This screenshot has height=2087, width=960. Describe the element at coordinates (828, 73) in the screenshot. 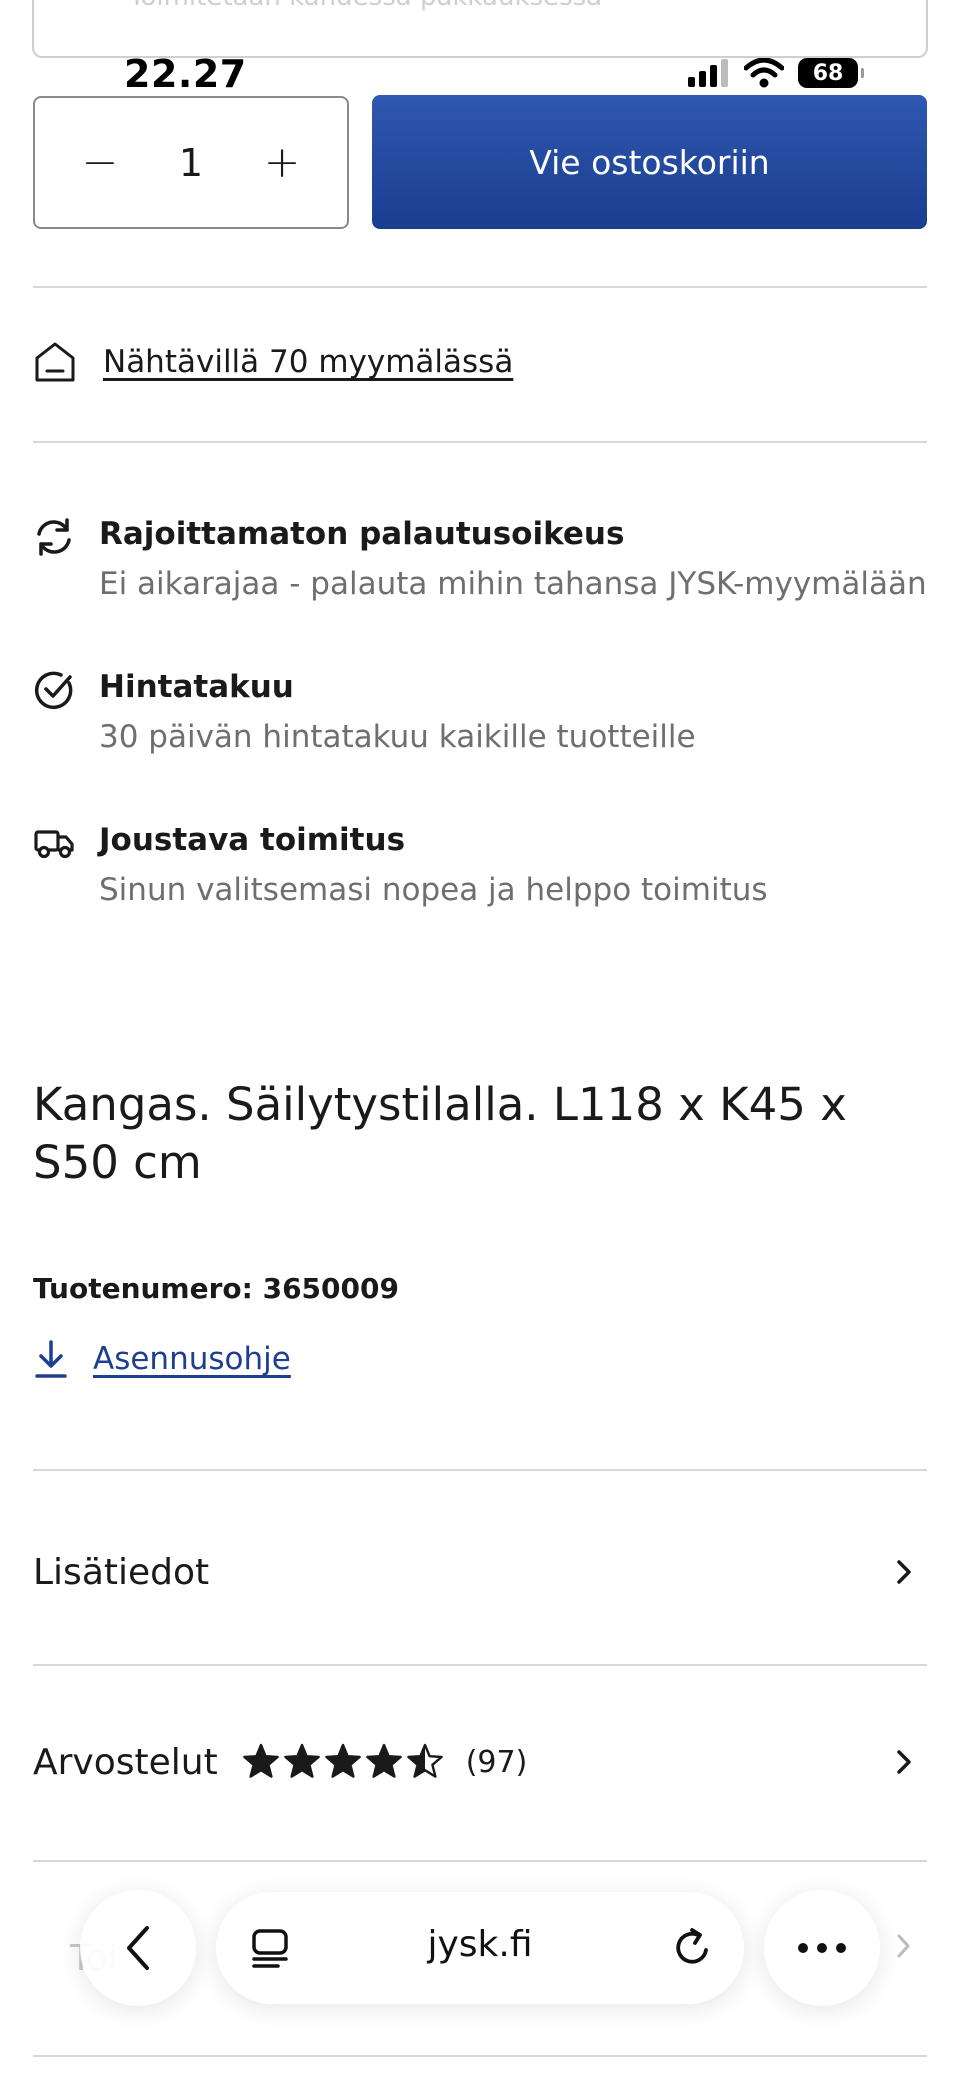

I see `battery-level: 68` at that location.